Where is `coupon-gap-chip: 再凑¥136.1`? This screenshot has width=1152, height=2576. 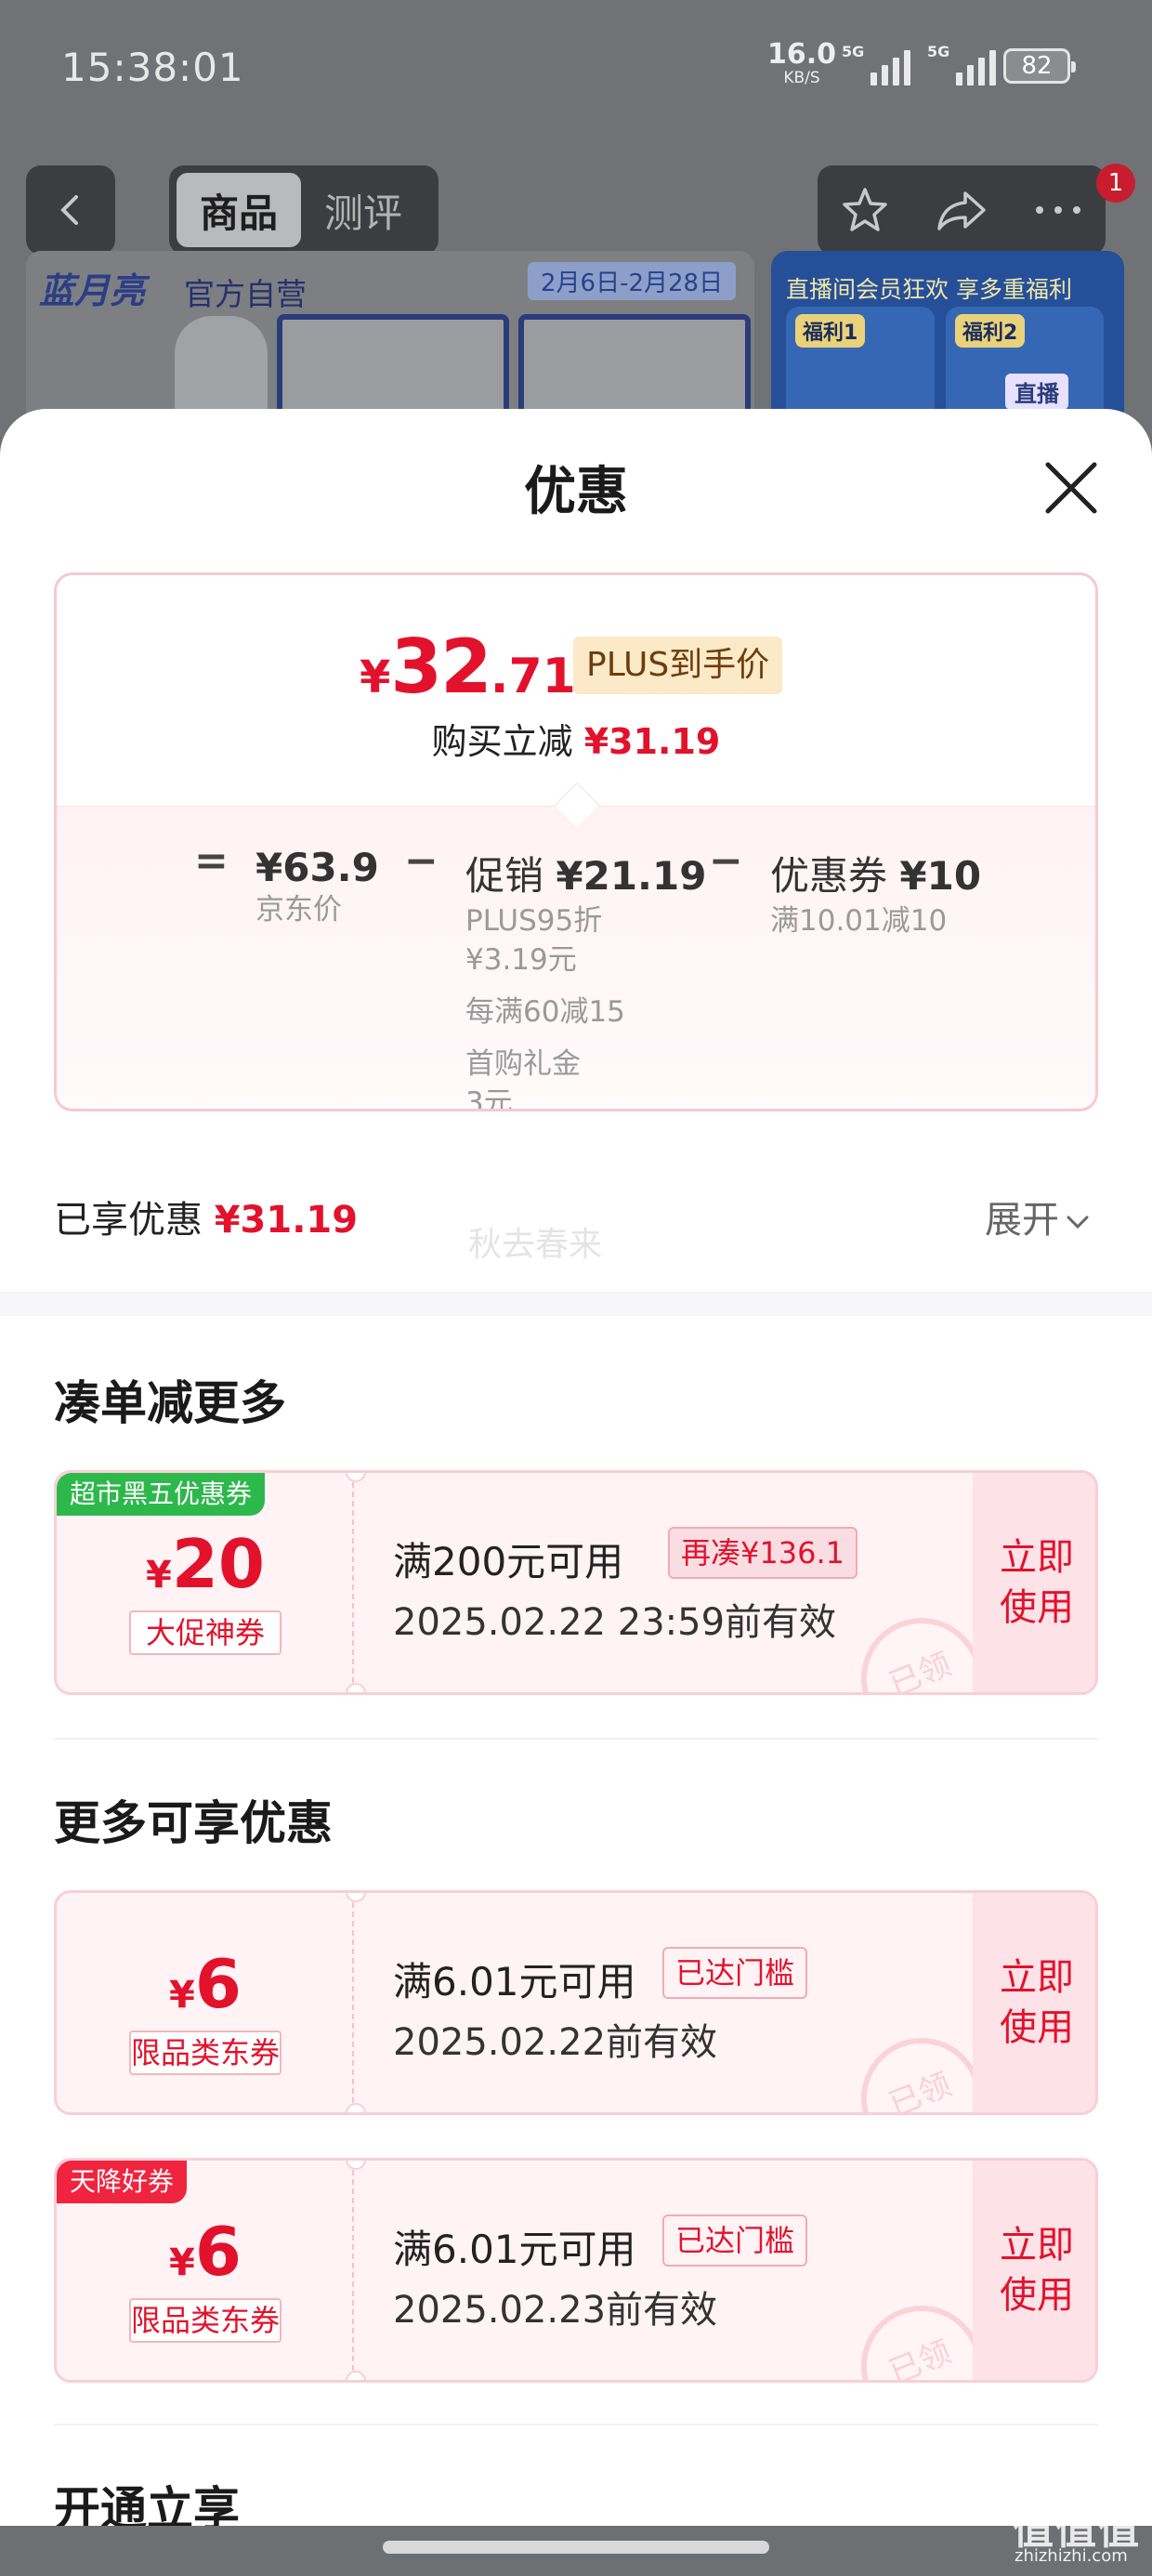
coupon-gap-chip: 再凑¥136.1 is located at coordinates (762, 1553).